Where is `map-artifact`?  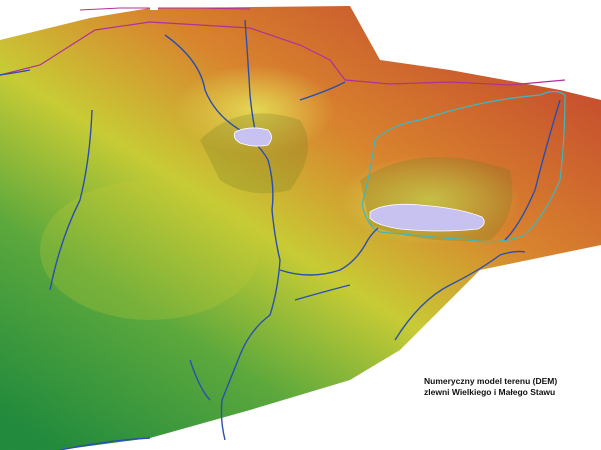 map-artifact is located at coordinates (154, 8).